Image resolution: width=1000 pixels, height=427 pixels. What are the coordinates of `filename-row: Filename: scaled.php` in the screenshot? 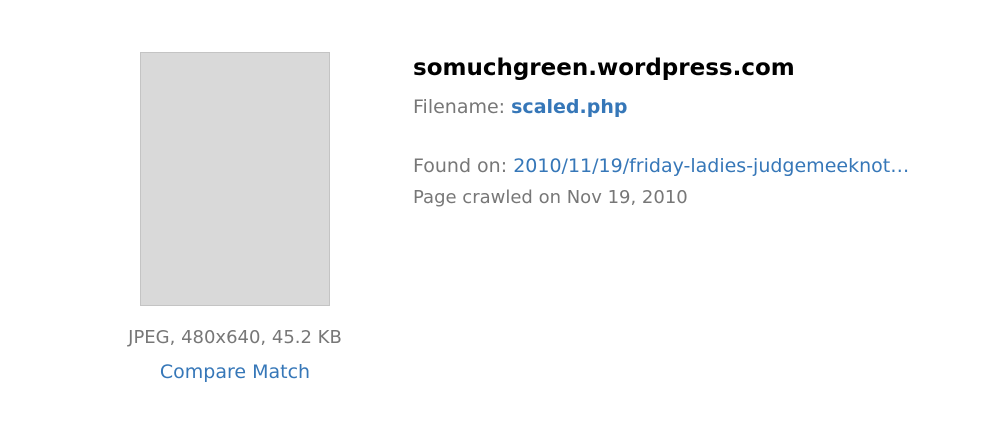 It's located at (698, 107).